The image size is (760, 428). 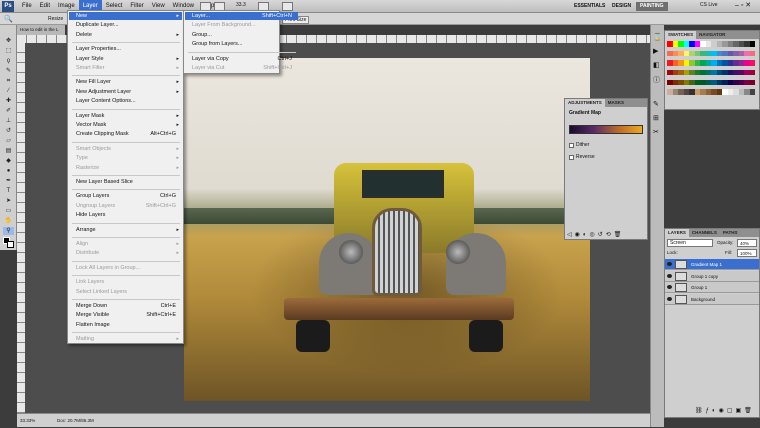 I want to click on brush-tool-icon: ✐, so click(x=8, y=111).